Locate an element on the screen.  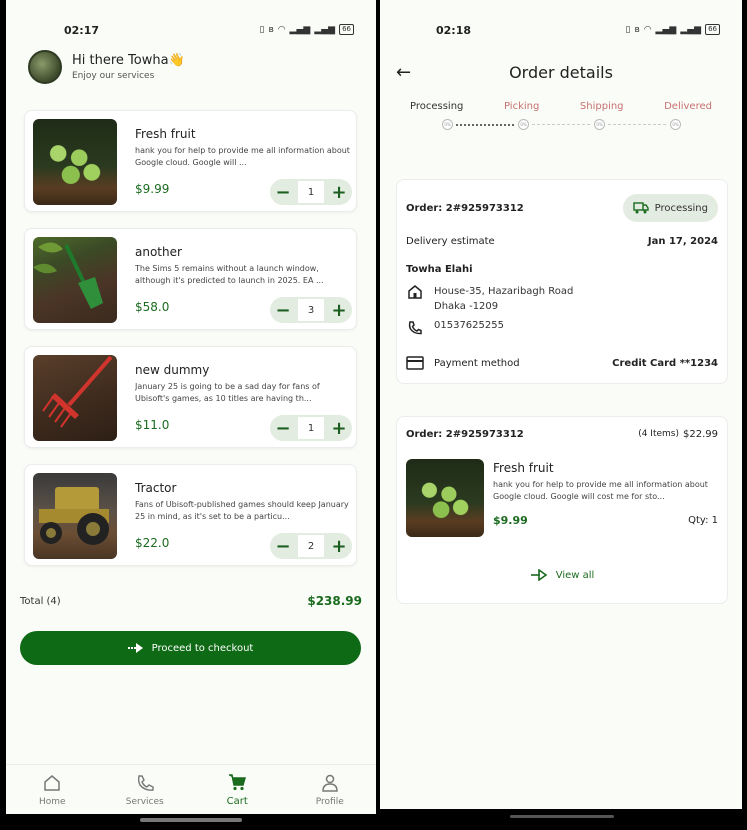
address-text: House-35, Hazaribagh Road Dhaka -1209 is located at coordinates (504, 299).